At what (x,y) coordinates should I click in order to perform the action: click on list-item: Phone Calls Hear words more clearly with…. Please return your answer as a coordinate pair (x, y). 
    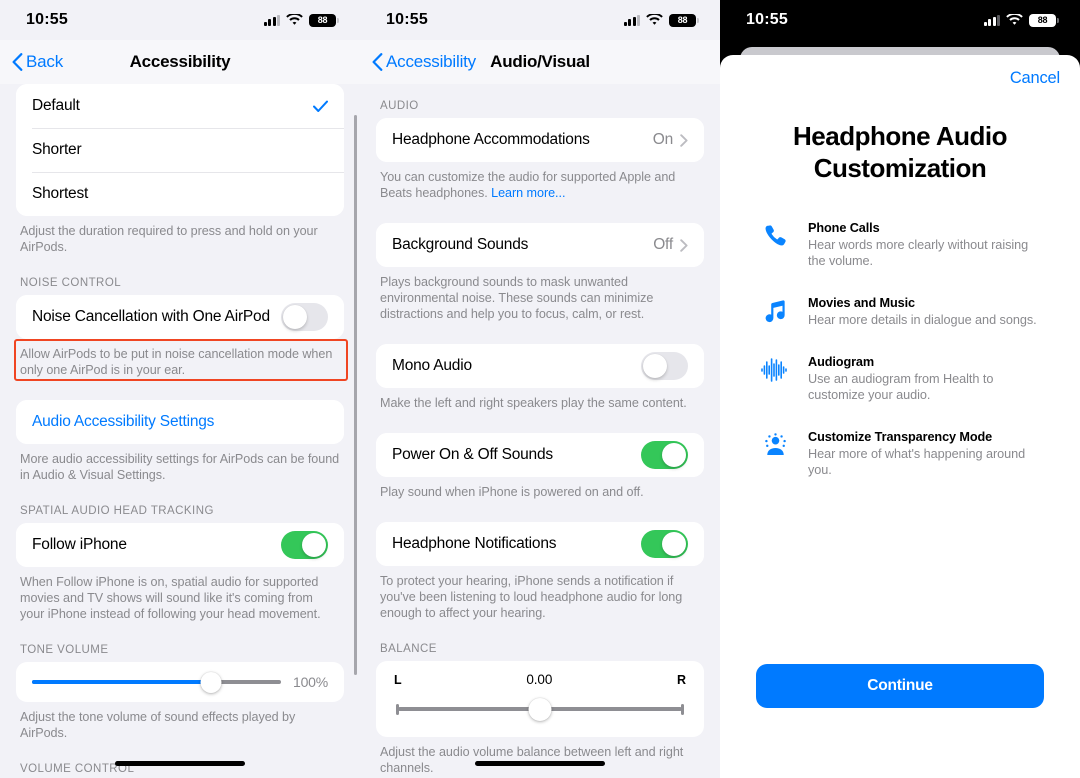
    Looking at the image, I should click on (903, 244).